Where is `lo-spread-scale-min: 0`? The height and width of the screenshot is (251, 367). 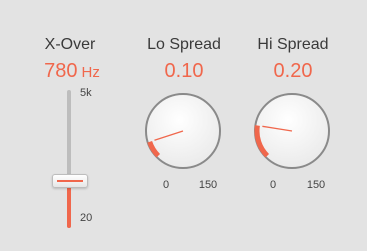
lo-spread-scale-min: 0 is located at coordinates (166, 185).